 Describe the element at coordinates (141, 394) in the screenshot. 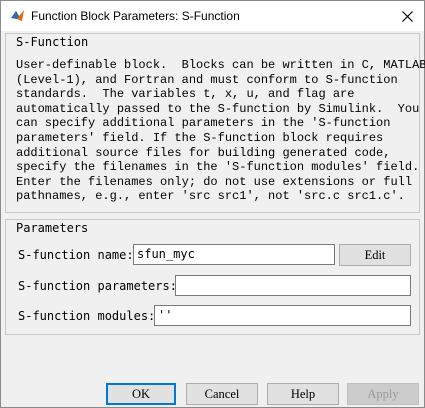

I see `ok-button: OK` at that location.